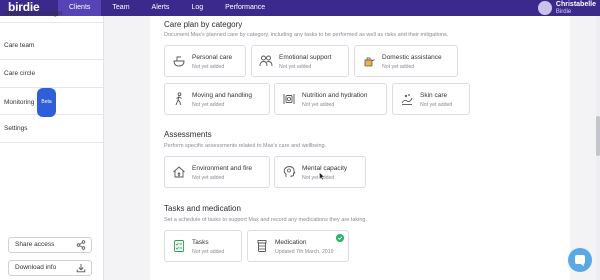  I want to click on card-title: Domestic assistance, so click(412, 57).